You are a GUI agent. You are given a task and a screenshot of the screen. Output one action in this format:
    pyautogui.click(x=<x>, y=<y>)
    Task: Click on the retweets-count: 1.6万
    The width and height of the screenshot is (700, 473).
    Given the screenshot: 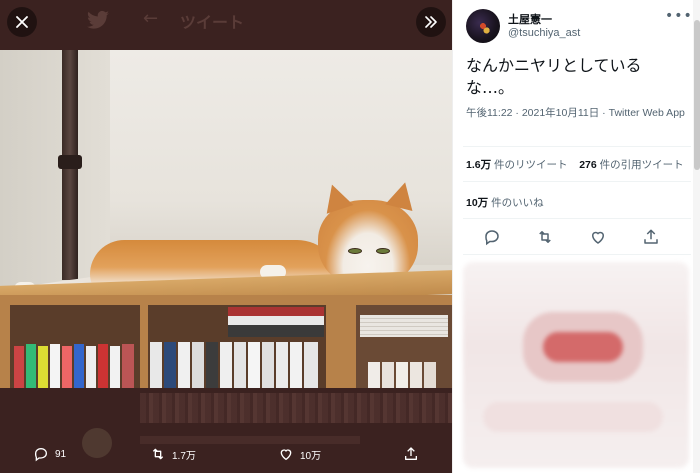 What is the action you would take?
    pyautogui.click(x=479, y=165)
    